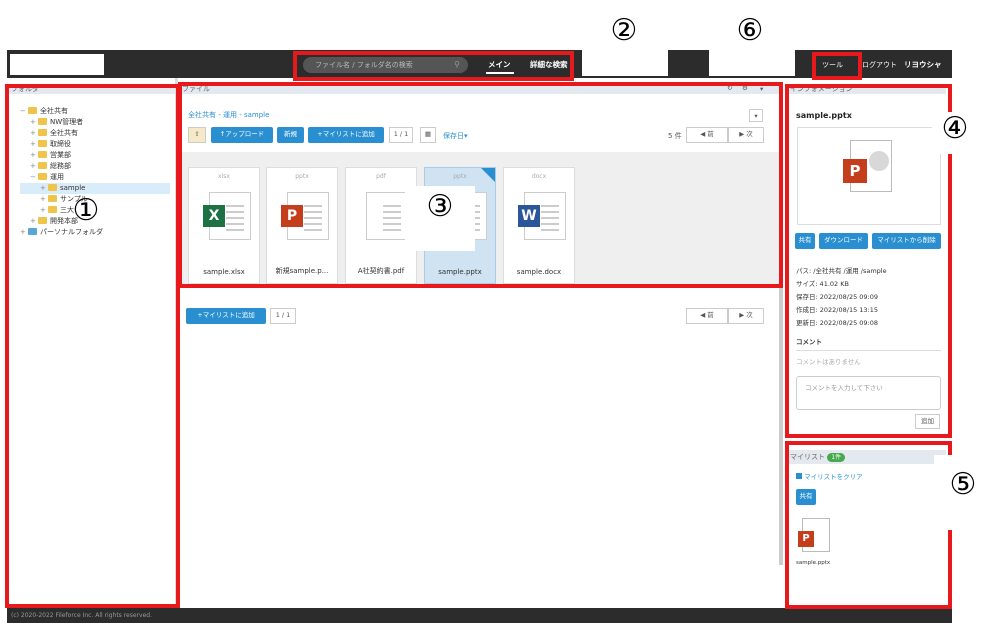  What do you see at coordinates (57, 64) in the screenshot?
I see `logo-area` at bounding box center [57, 64].